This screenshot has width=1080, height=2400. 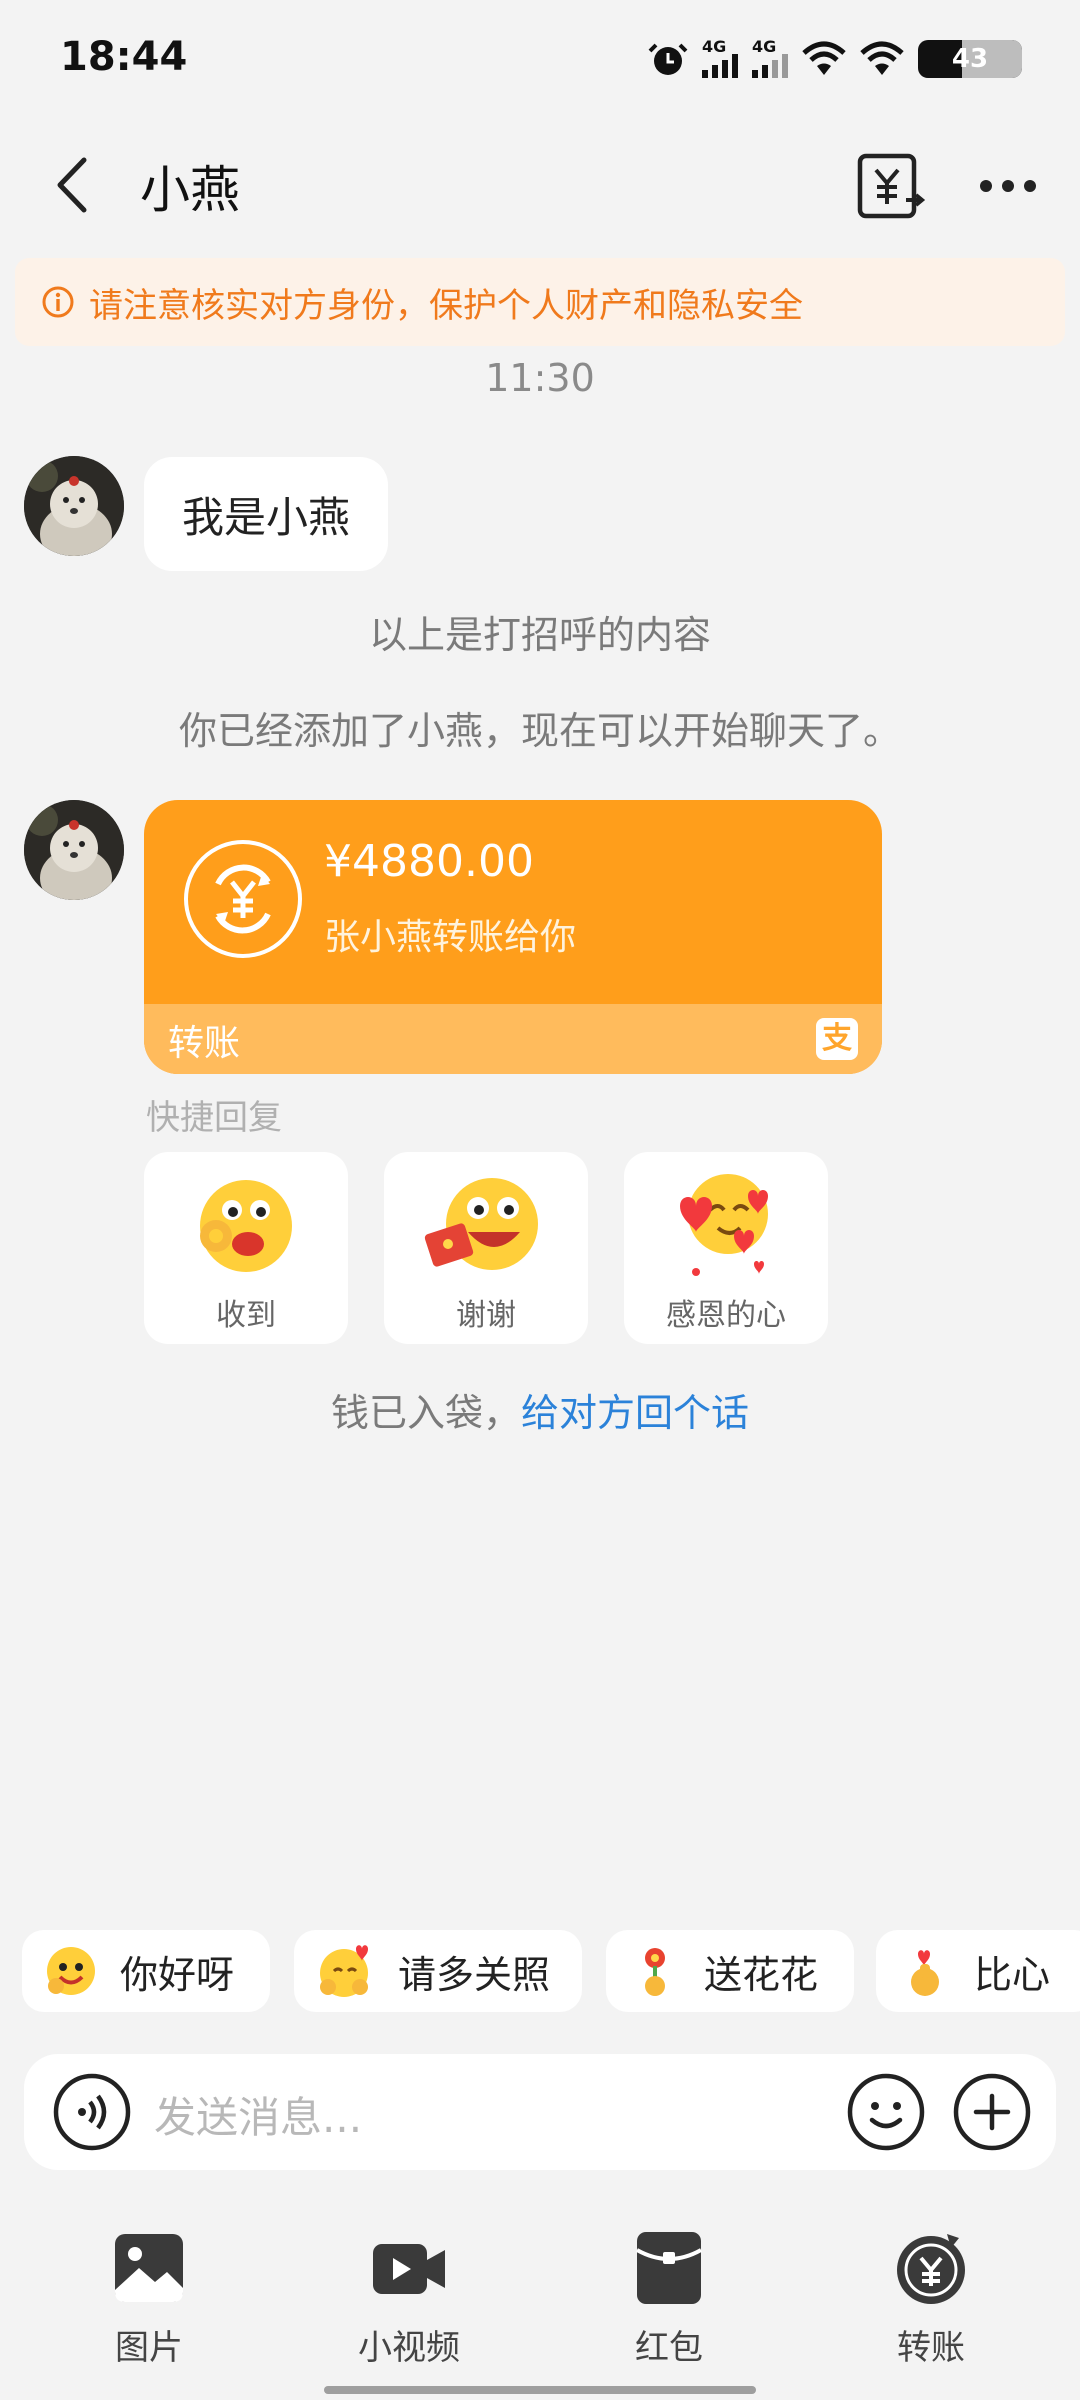 I want to click on more-icon, so click(x=1008, y=186).